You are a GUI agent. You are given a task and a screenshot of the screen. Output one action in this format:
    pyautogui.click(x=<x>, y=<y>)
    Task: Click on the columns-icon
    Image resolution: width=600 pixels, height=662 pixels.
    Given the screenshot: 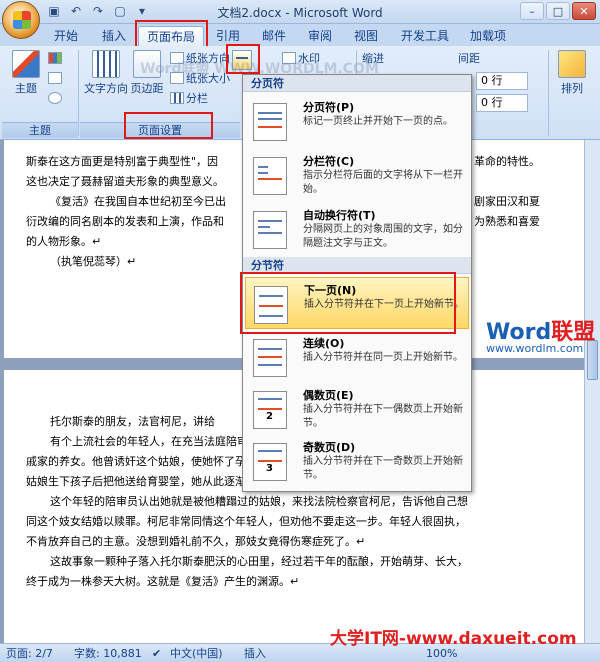 What is the action you would take?
    pyautogui.click(x=177, y=98)
    